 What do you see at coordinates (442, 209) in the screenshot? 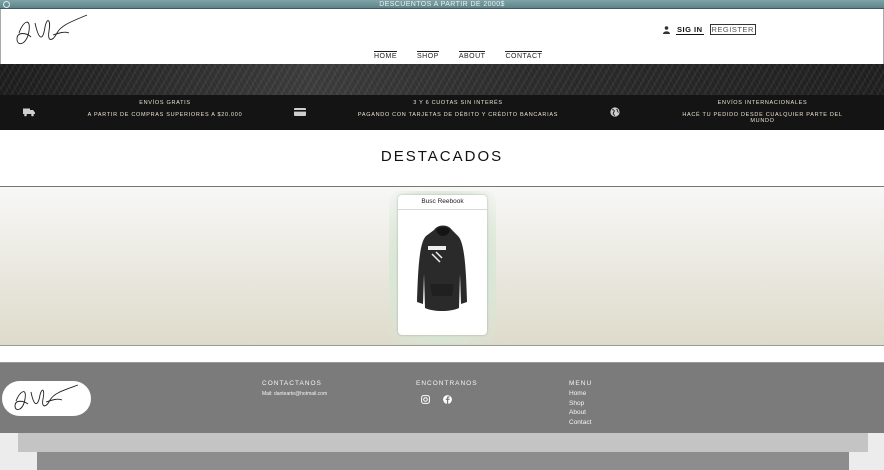
I see `divider` at bounding box center [442, 209].